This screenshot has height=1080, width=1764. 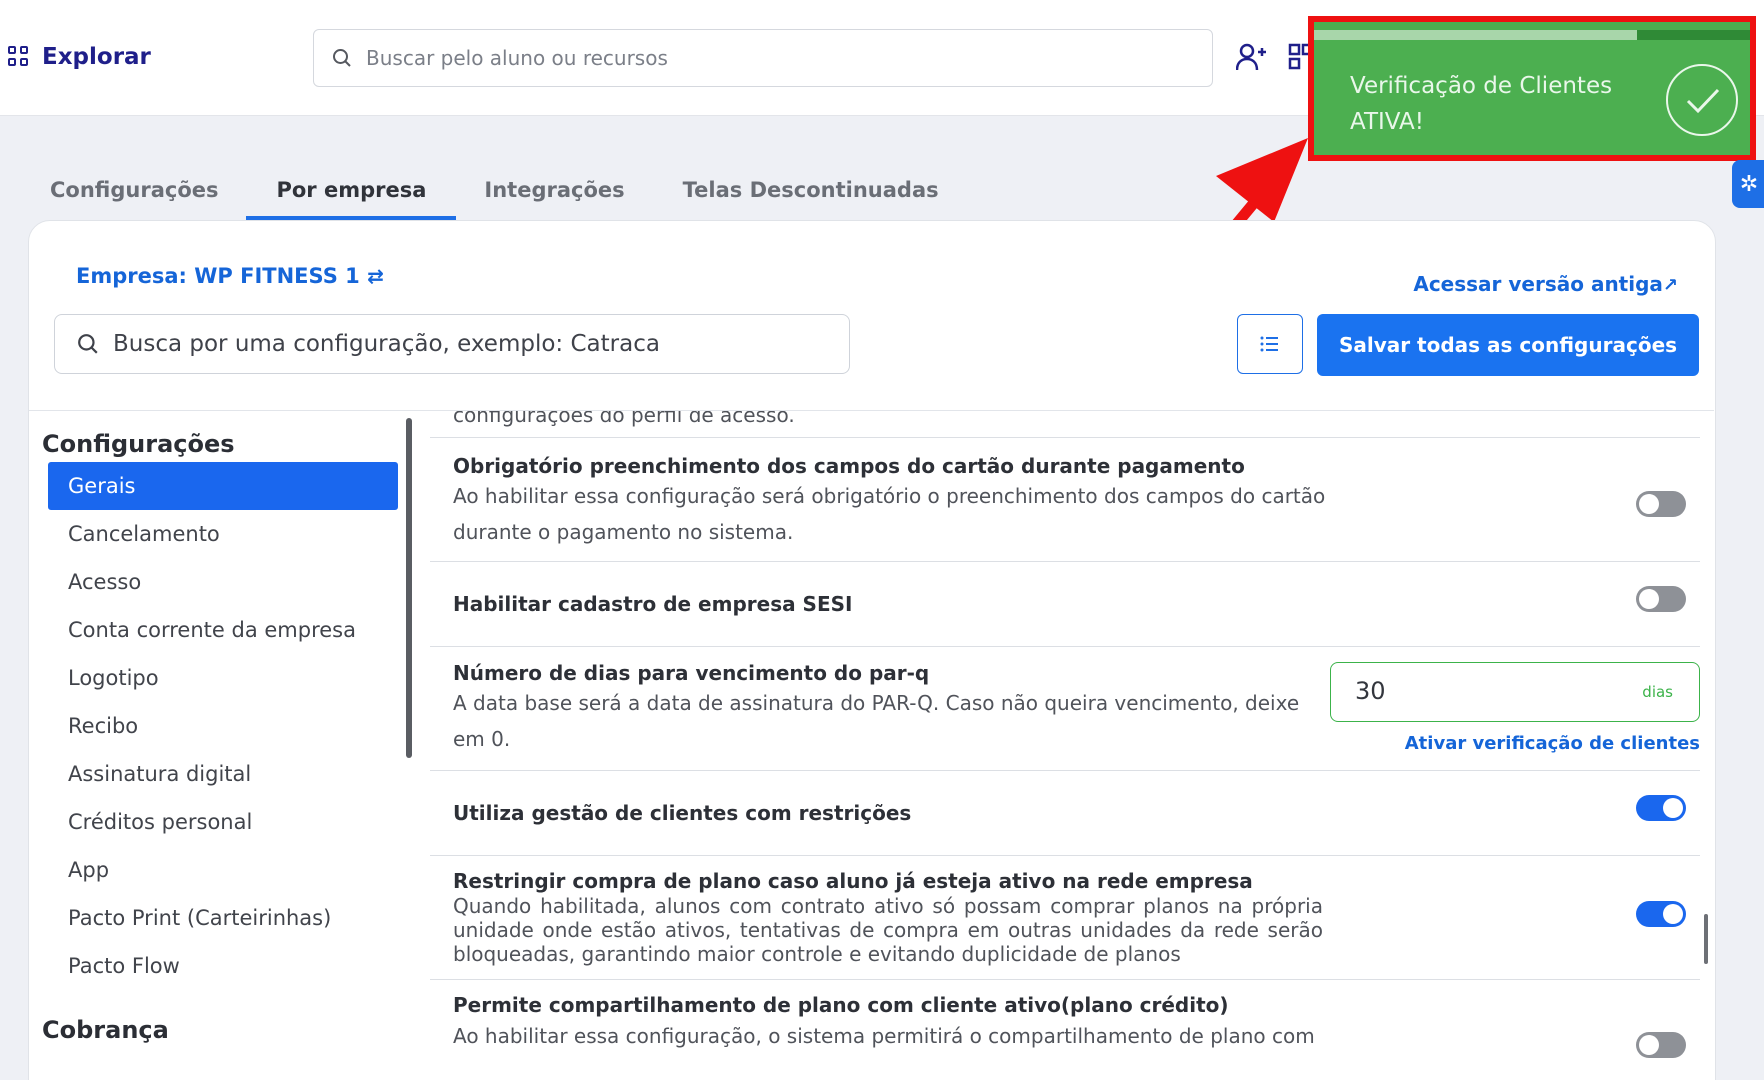 I want to click on sidebar-item-logotipo: Logotipo, so click(x=223, y=678).